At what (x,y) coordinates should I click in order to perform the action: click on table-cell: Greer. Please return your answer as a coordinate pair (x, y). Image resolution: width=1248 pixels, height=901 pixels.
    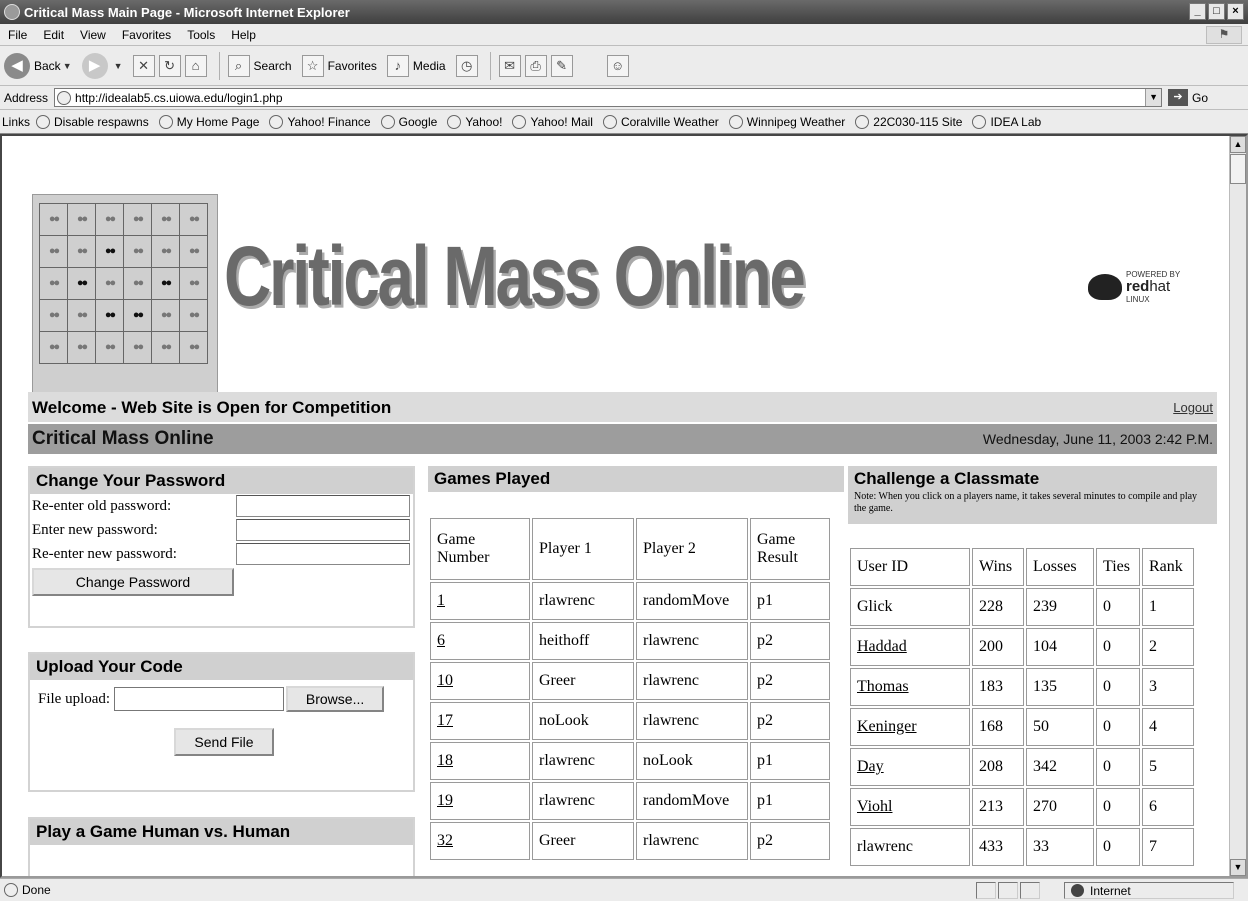
    Looking at the image, I should click on (583, 841).